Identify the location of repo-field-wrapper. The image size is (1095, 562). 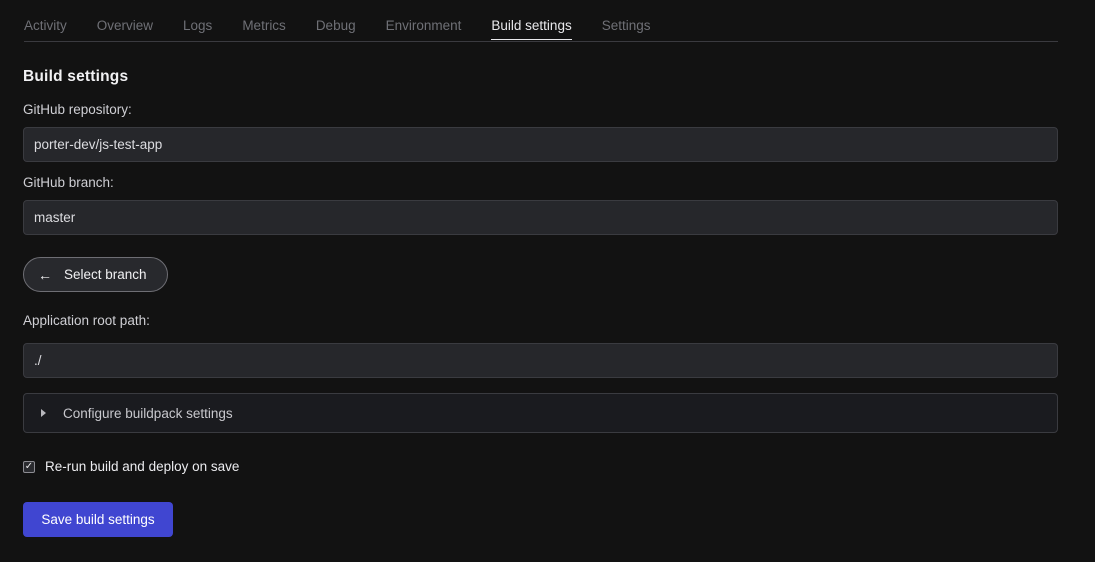
(540, 144).